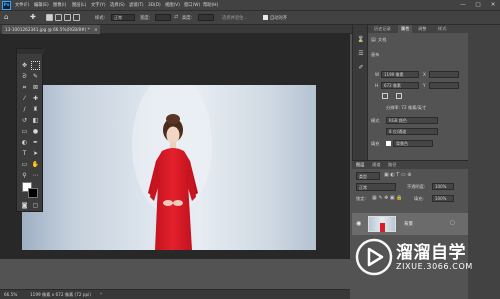  Describe the element at coordinates (382, 29) in the screenshot. I see `tab-history: 历史记录` at that location.